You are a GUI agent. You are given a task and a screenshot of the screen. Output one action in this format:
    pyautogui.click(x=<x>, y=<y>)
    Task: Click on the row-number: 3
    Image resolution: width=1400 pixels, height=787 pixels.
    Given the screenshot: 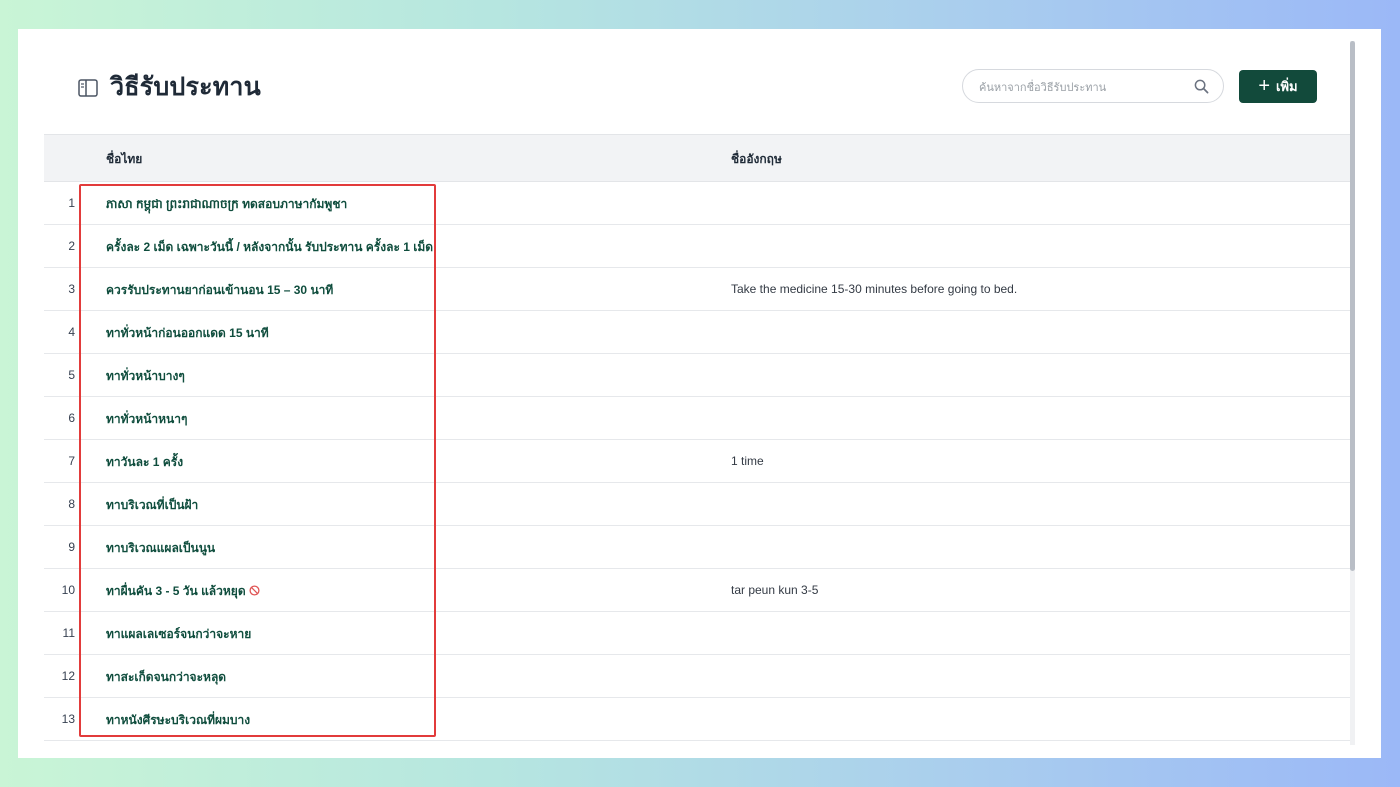 What is the action you would take?
    pyautogui.click(x=71, y=289)
    